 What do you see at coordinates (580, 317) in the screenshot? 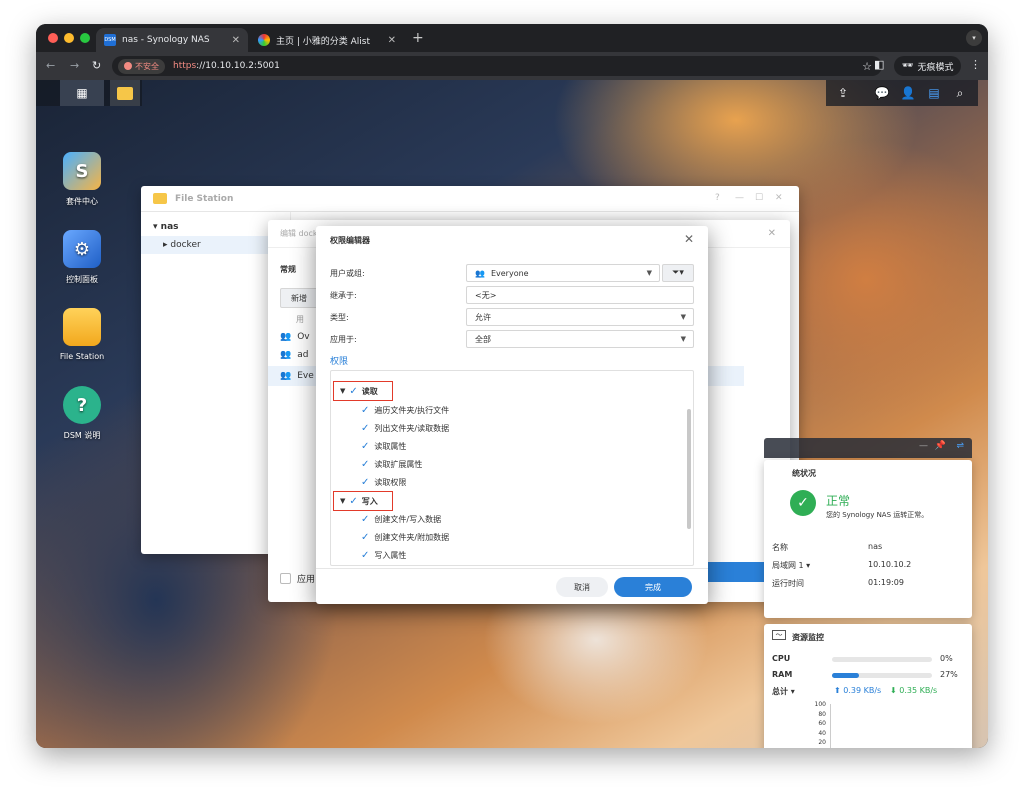
I see `type-select: 允许 ▼` at bounding box center [580, 317].